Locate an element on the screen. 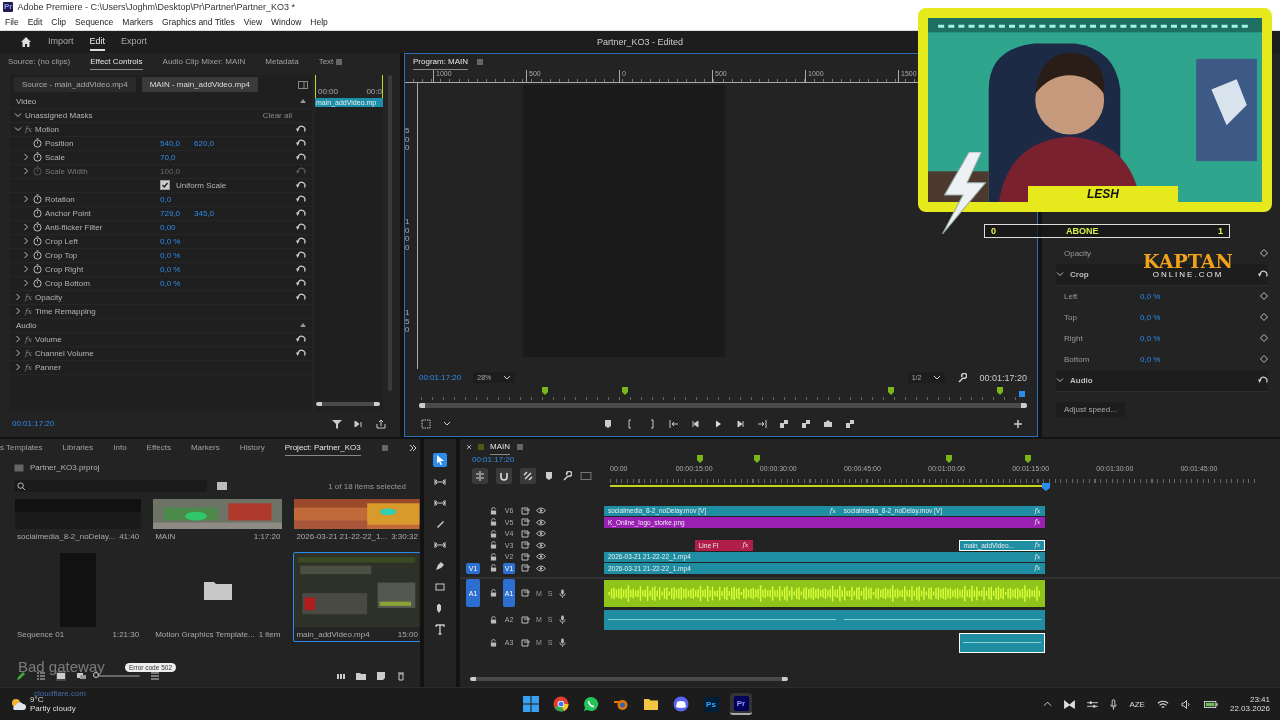  go-to-in-icon is located at coordinates (674, 423).